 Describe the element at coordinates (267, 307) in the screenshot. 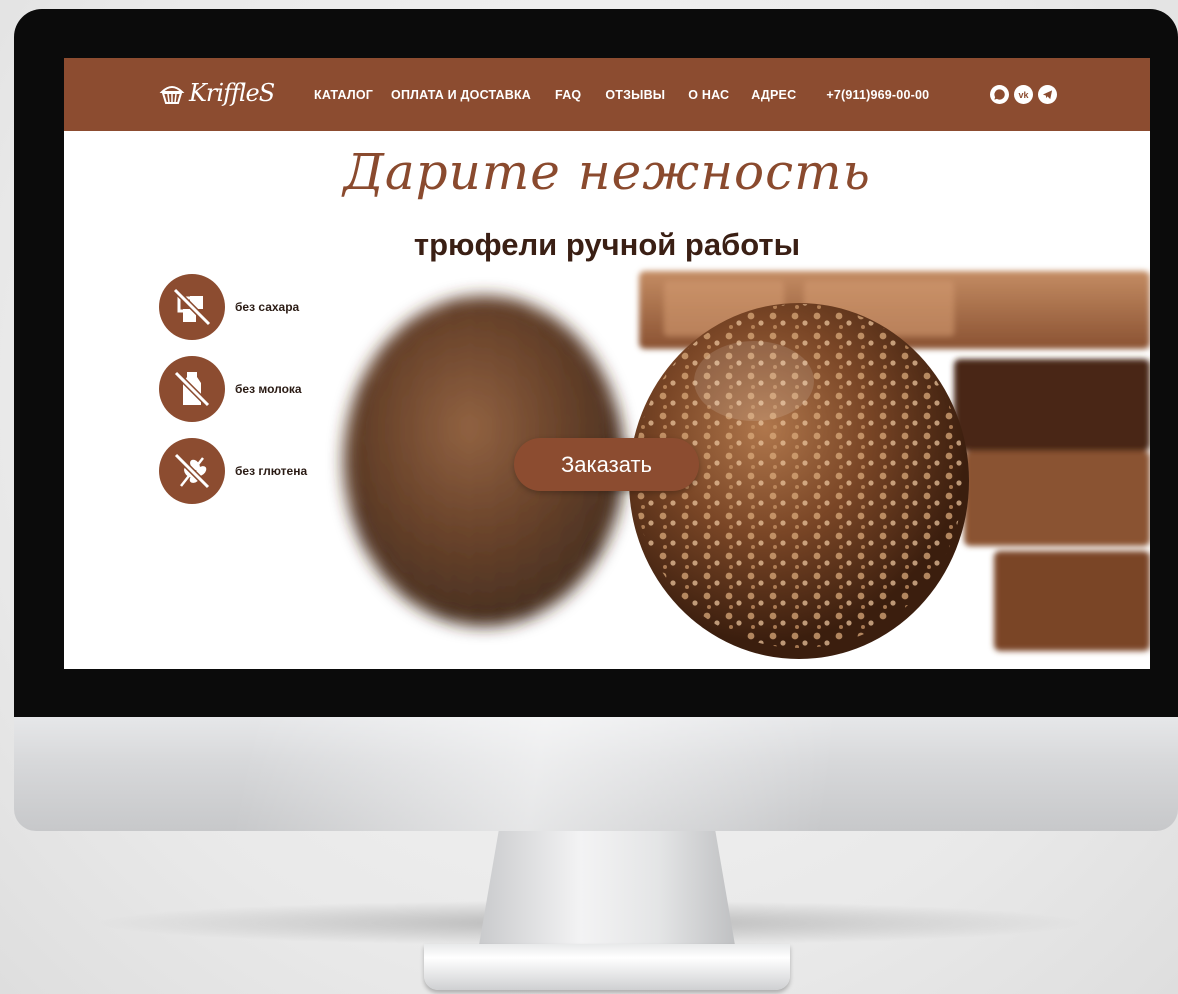

I see `feature-label: без сахара` at that location.